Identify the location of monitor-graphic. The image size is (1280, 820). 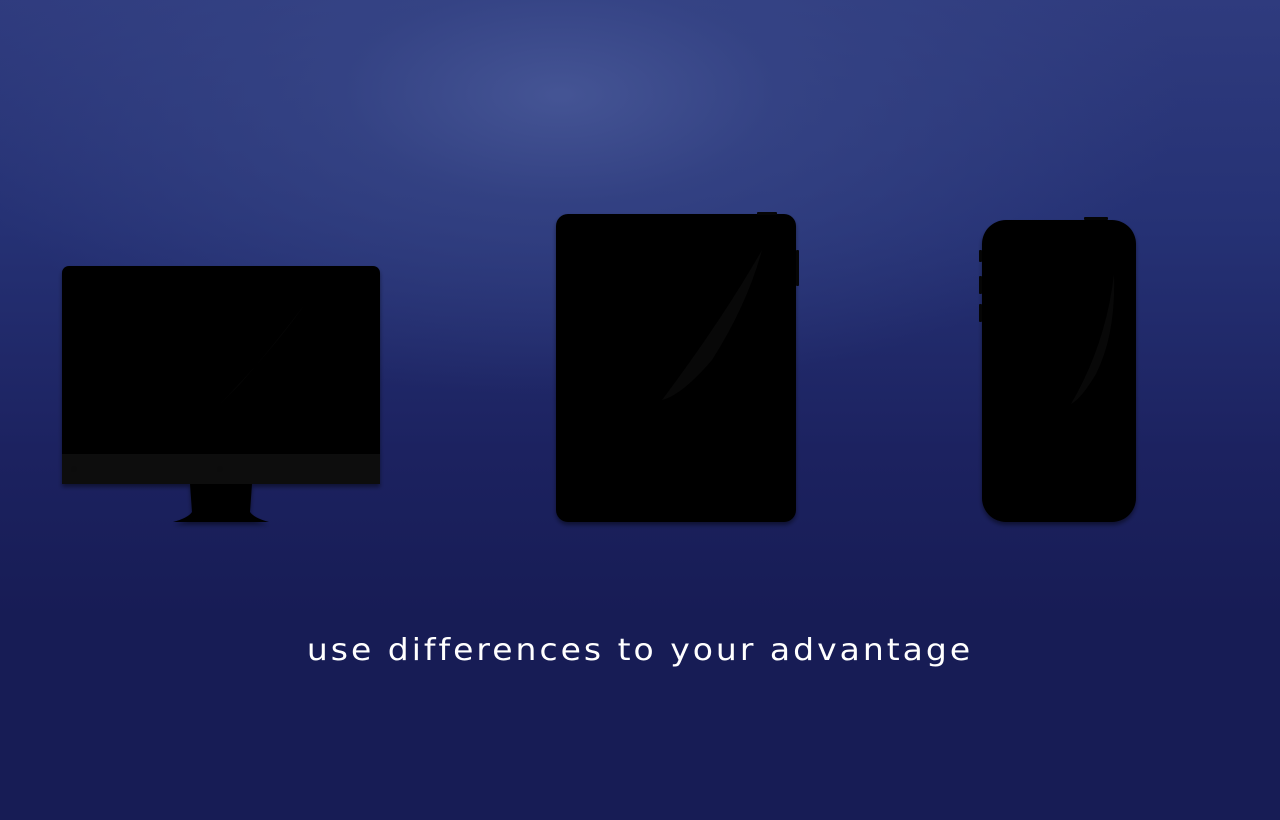
(221, 394).